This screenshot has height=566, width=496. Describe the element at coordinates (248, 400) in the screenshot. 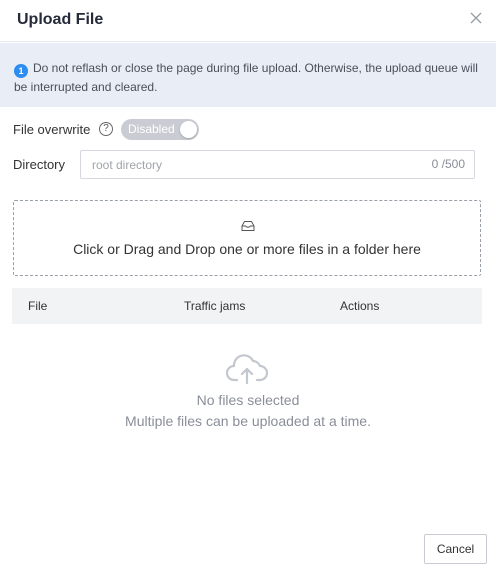

I see `empty-state-title: No files selected` at that location.